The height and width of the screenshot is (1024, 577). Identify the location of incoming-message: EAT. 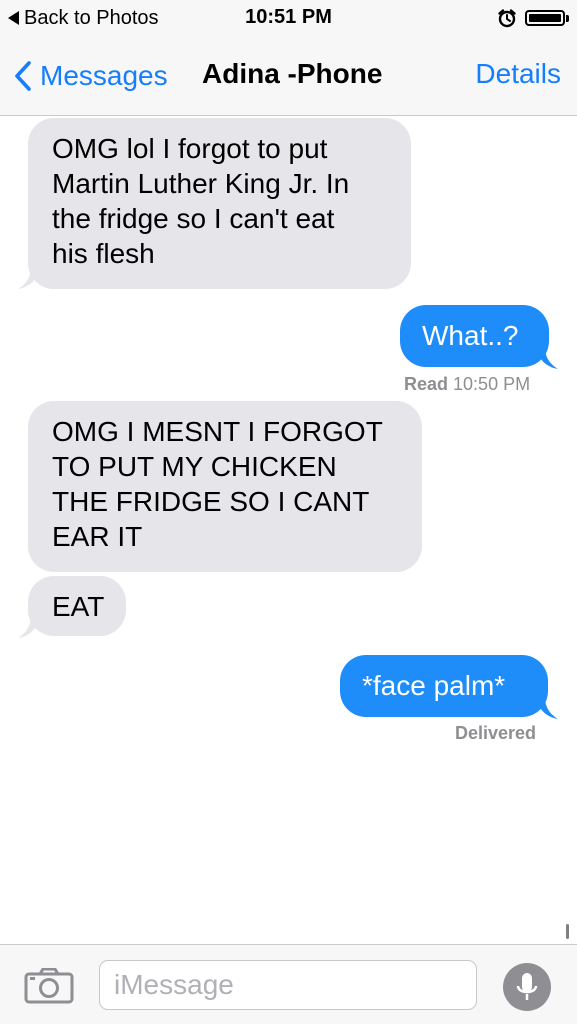
(77, 606).